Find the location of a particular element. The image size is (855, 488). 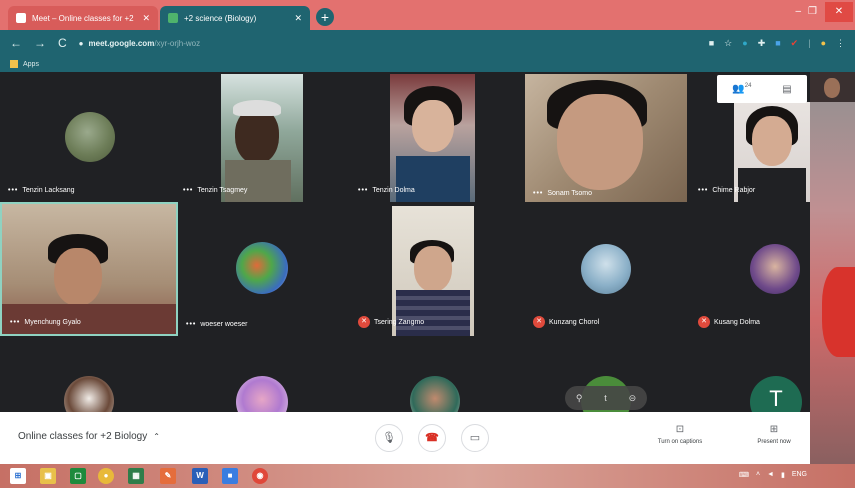

star-icon: ☆ is located at coordinates (728, 43).